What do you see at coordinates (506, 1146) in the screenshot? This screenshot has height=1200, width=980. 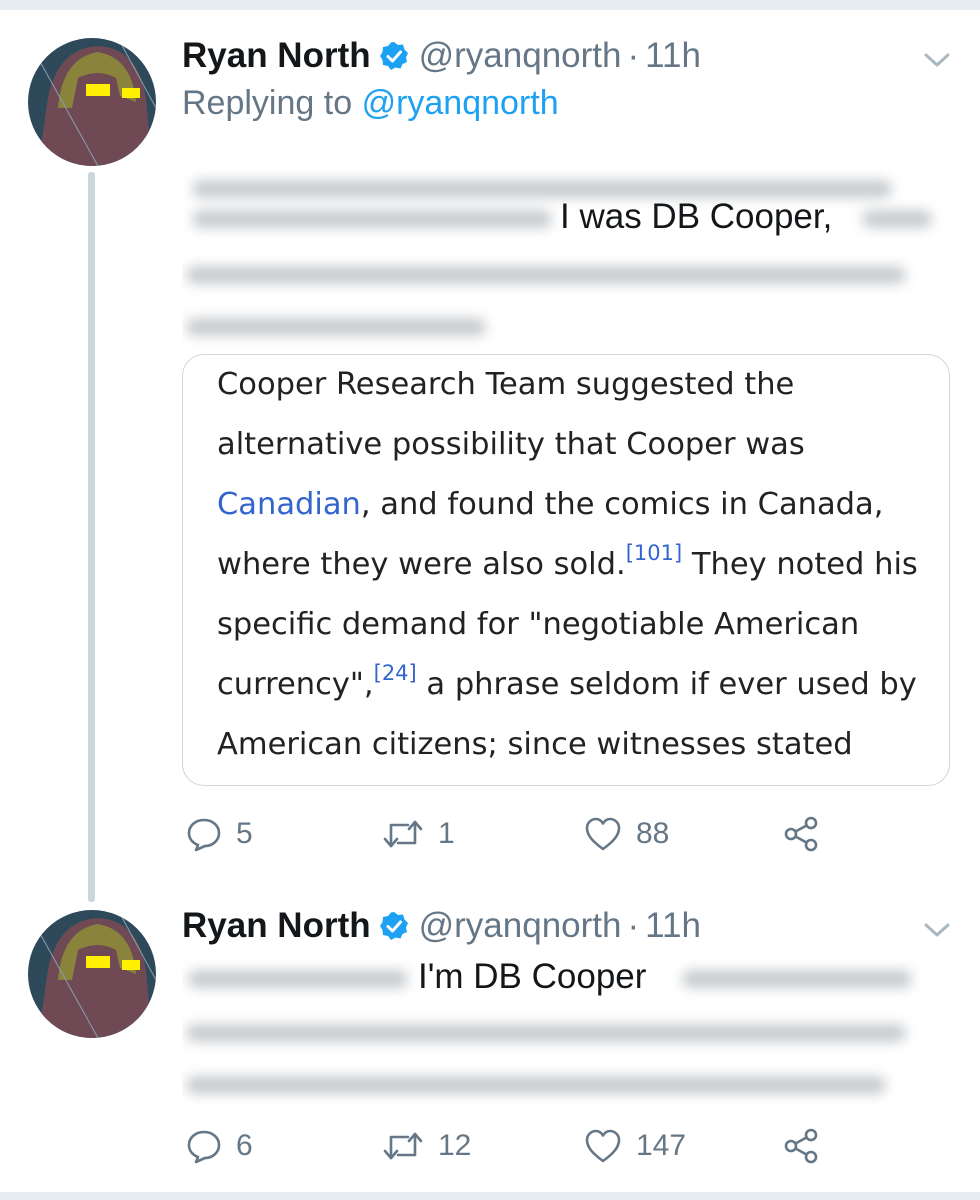 I see `tweet-actions: 6 12 147` at bounding box center [506, 1146].